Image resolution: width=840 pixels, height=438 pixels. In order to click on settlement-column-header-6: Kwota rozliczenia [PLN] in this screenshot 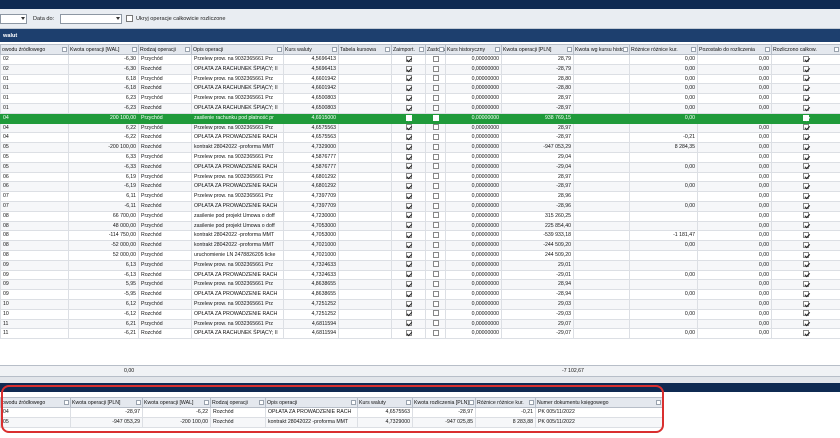, I will do `click(444, 402)`.